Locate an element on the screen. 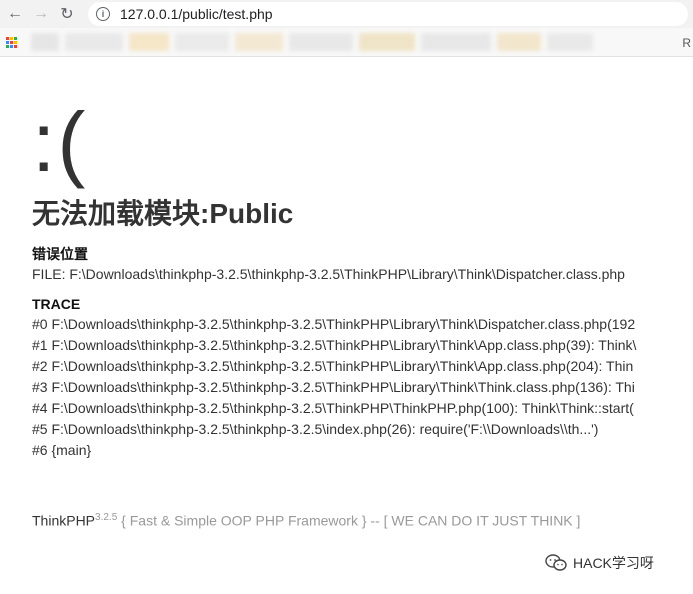 Image resolution: width=693 pixels, height=594 pixels. watermark-text: HACK学习呀 is located at coordinates (613, 563).